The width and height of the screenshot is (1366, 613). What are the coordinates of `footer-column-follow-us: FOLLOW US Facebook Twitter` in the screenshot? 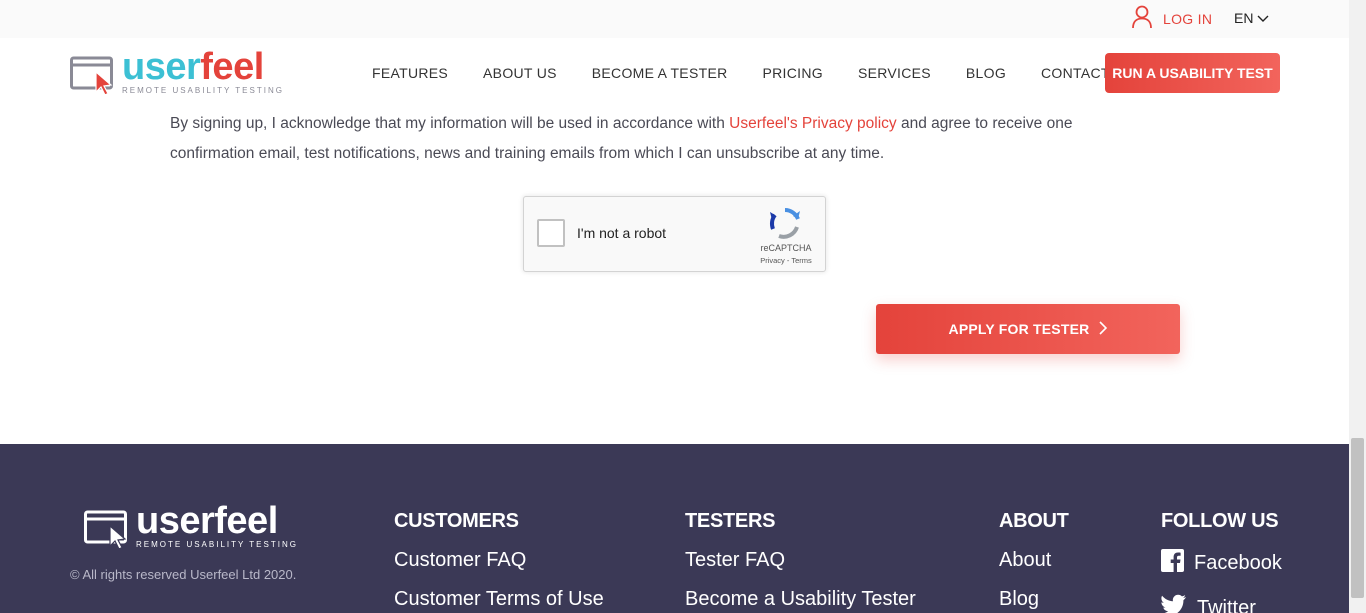 It's located at (1221, 561).